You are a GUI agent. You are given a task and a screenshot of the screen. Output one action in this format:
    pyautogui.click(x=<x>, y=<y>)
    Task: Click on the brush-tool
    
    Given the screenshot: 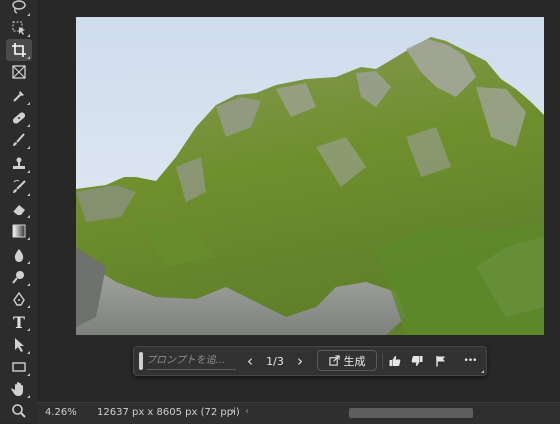 What is the action you would take?
    pyautogui.click(x=19, y=140)
    